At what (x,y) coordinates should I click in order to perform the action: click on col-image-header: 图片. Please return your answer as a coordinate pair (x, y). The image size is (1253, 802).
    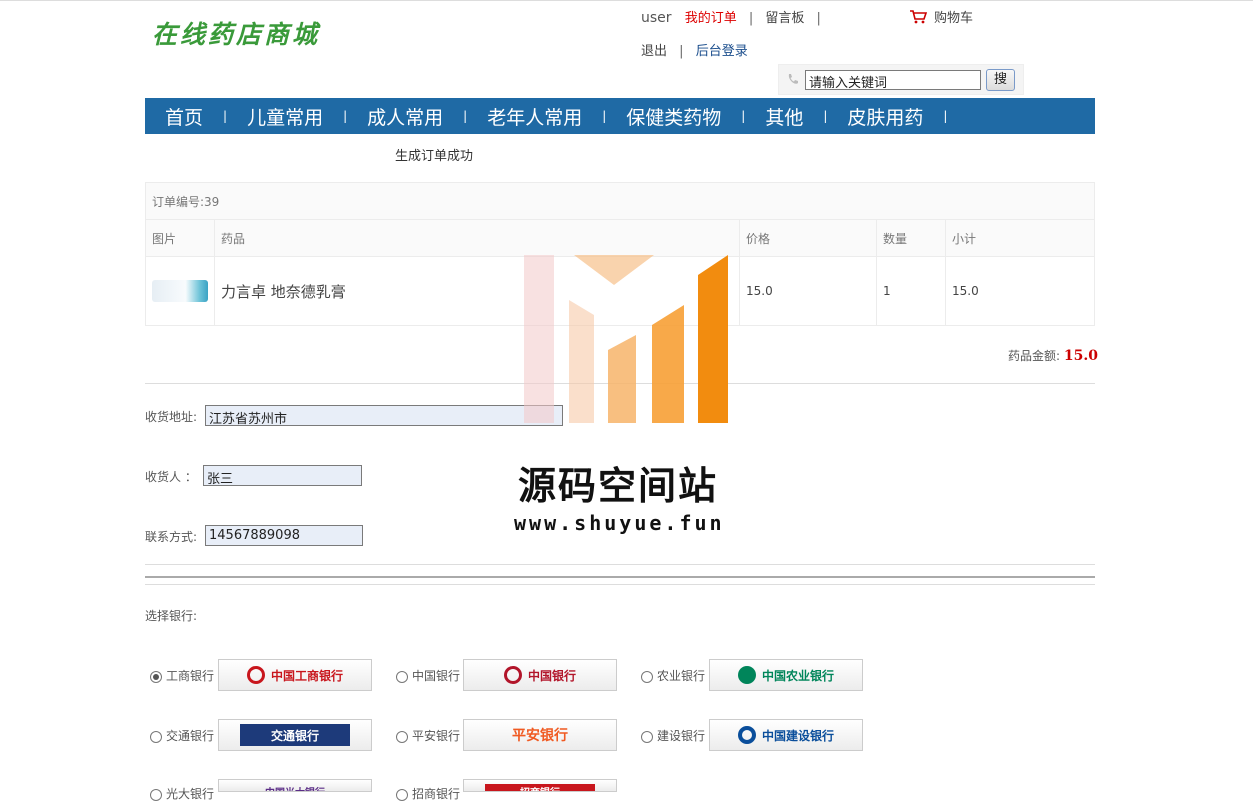
    Looking at the image, I should click on (180, 238).